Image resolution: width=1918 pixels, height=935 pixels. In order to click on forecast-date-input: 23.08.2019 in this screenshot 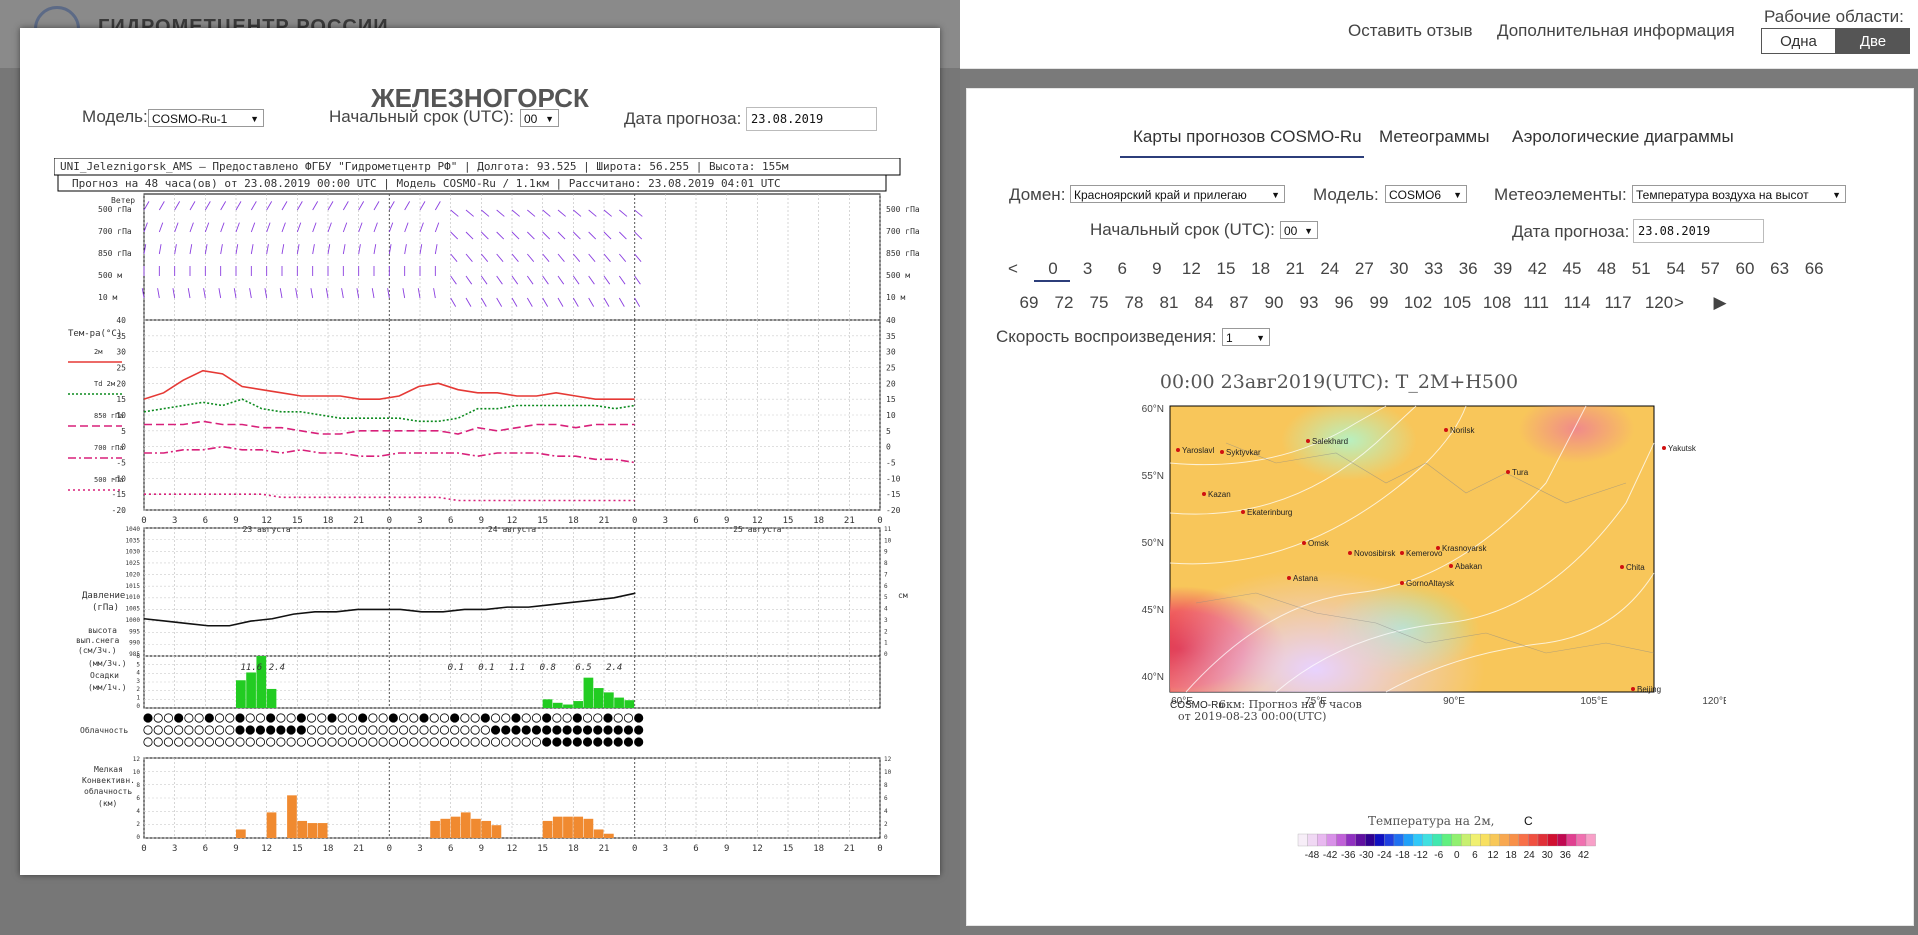, I will do `click(1698, 231)`.